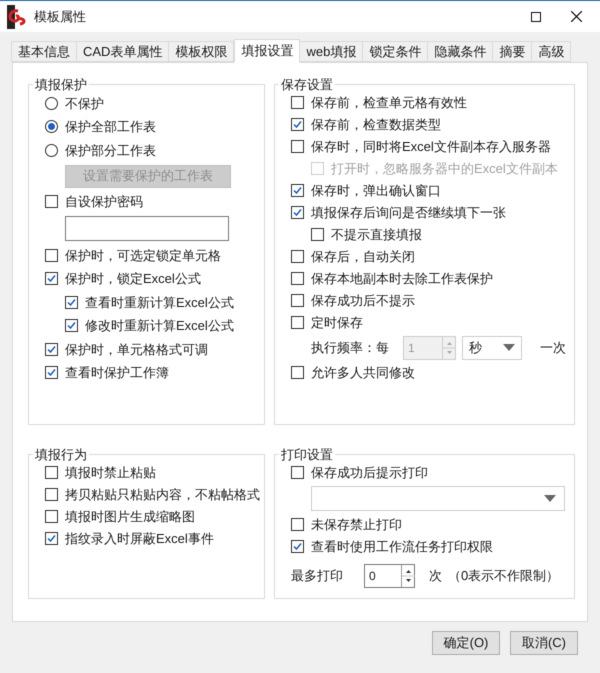 The width and height of the screenshot is (600, 673). What do you see at coordinates (133, 279) in the screenshot?
I see `checkbox-label: 保护时，锁定Excel公式` at bounding box center [133, 279].